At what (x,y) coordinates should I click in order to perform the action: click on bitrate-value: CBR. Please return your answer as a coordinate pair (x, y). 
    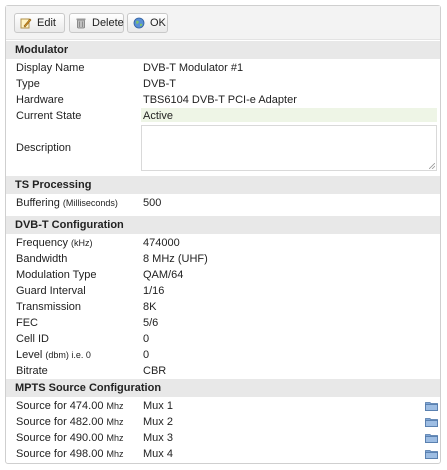
    Looking at the image, I should click on (155, 371).